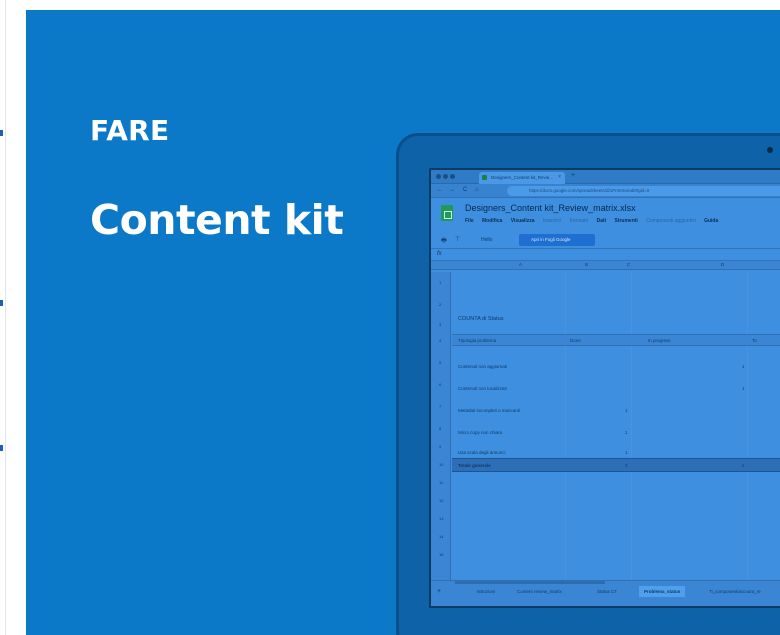  I want to click on row-number: 11, so click(441, 482).